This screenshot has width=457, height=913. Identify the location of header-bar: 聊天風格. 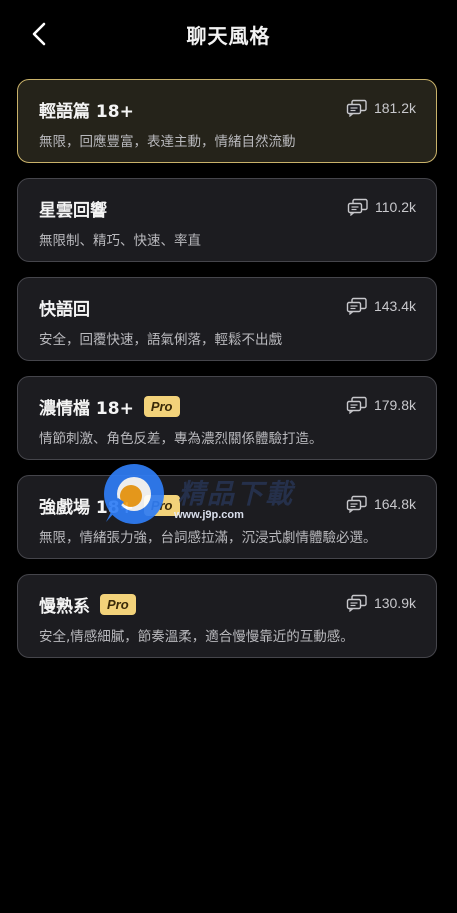
(228, 34).